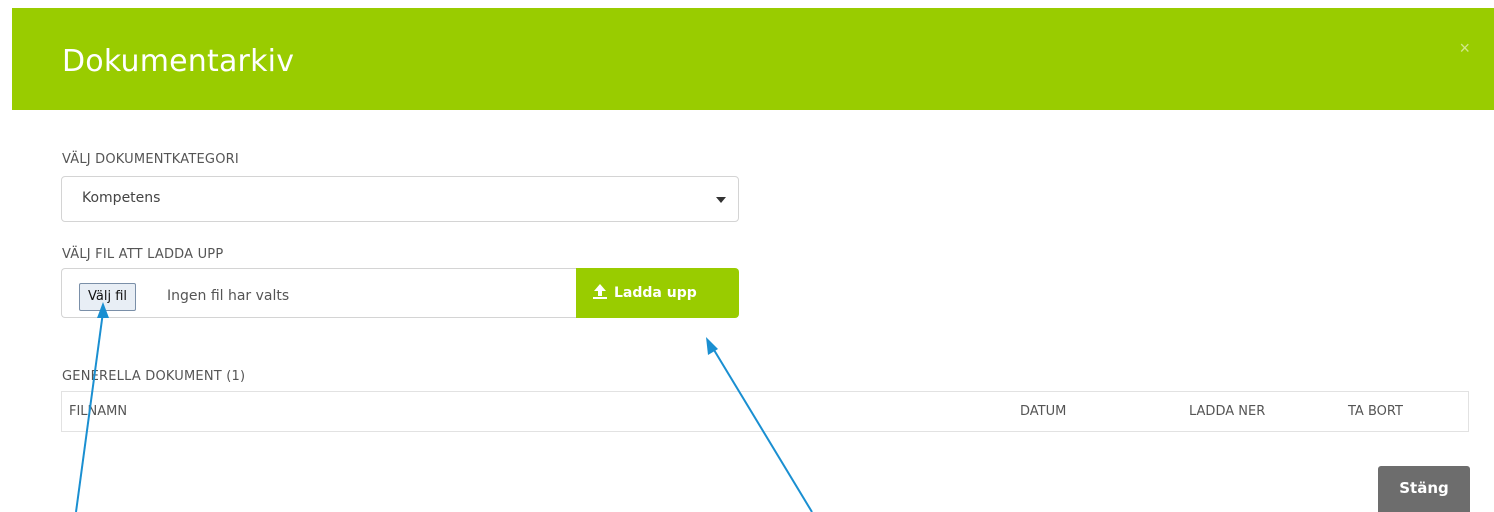 The image size is (1494, 512). Describe the element at coordinates (98, 411) in the screenshot. I see `column-header-filename: FILNAMN` at that location.